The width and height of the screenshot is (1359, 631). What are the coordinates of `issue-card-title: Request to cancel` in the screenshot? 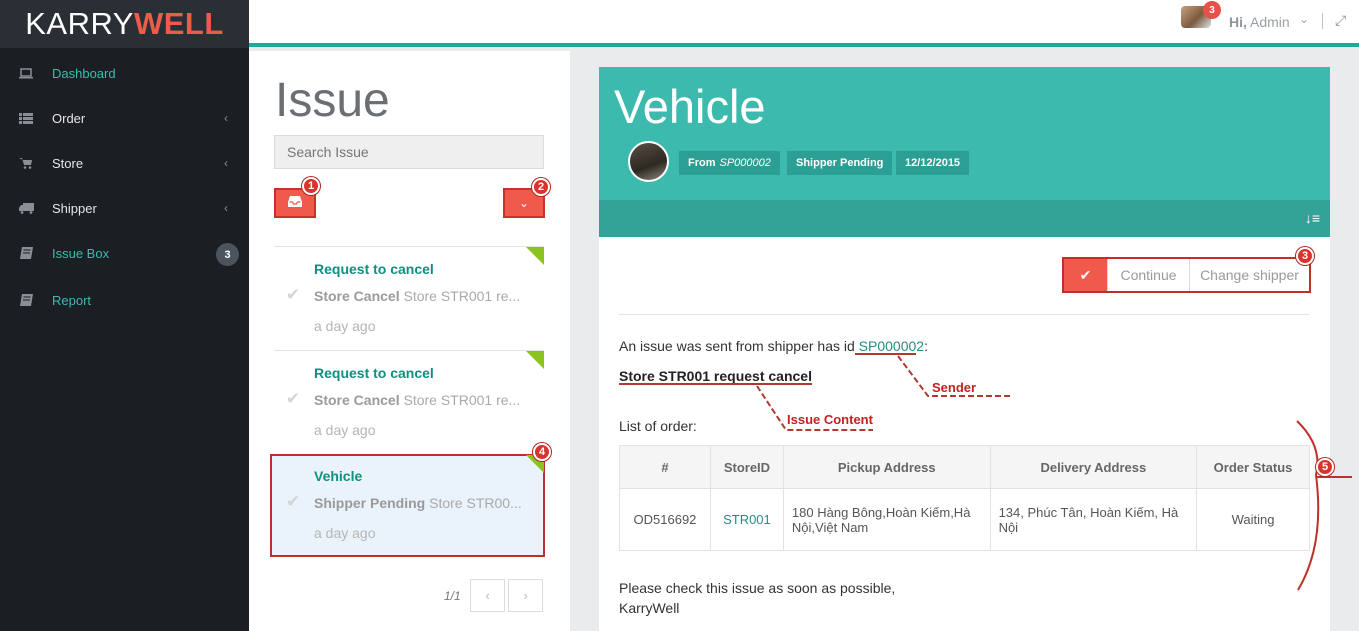 It's located at (374, 373).